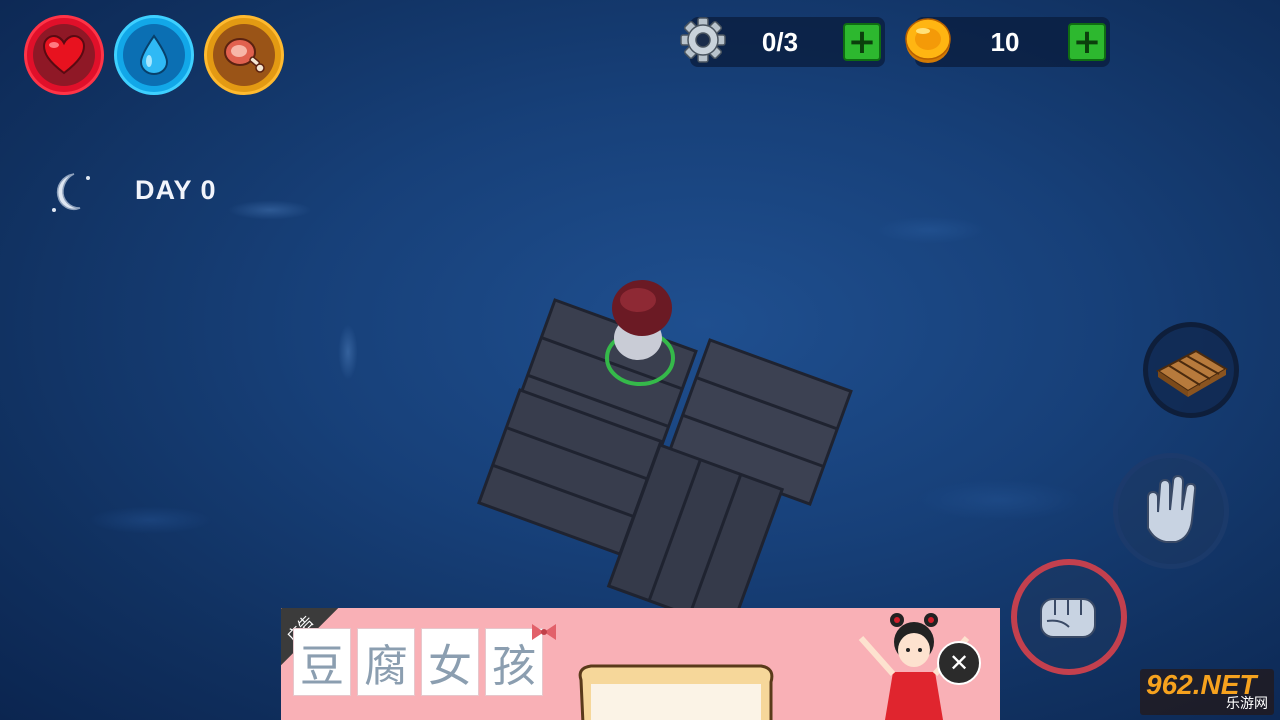  I want to click on moon-icon, so click(71, 192).